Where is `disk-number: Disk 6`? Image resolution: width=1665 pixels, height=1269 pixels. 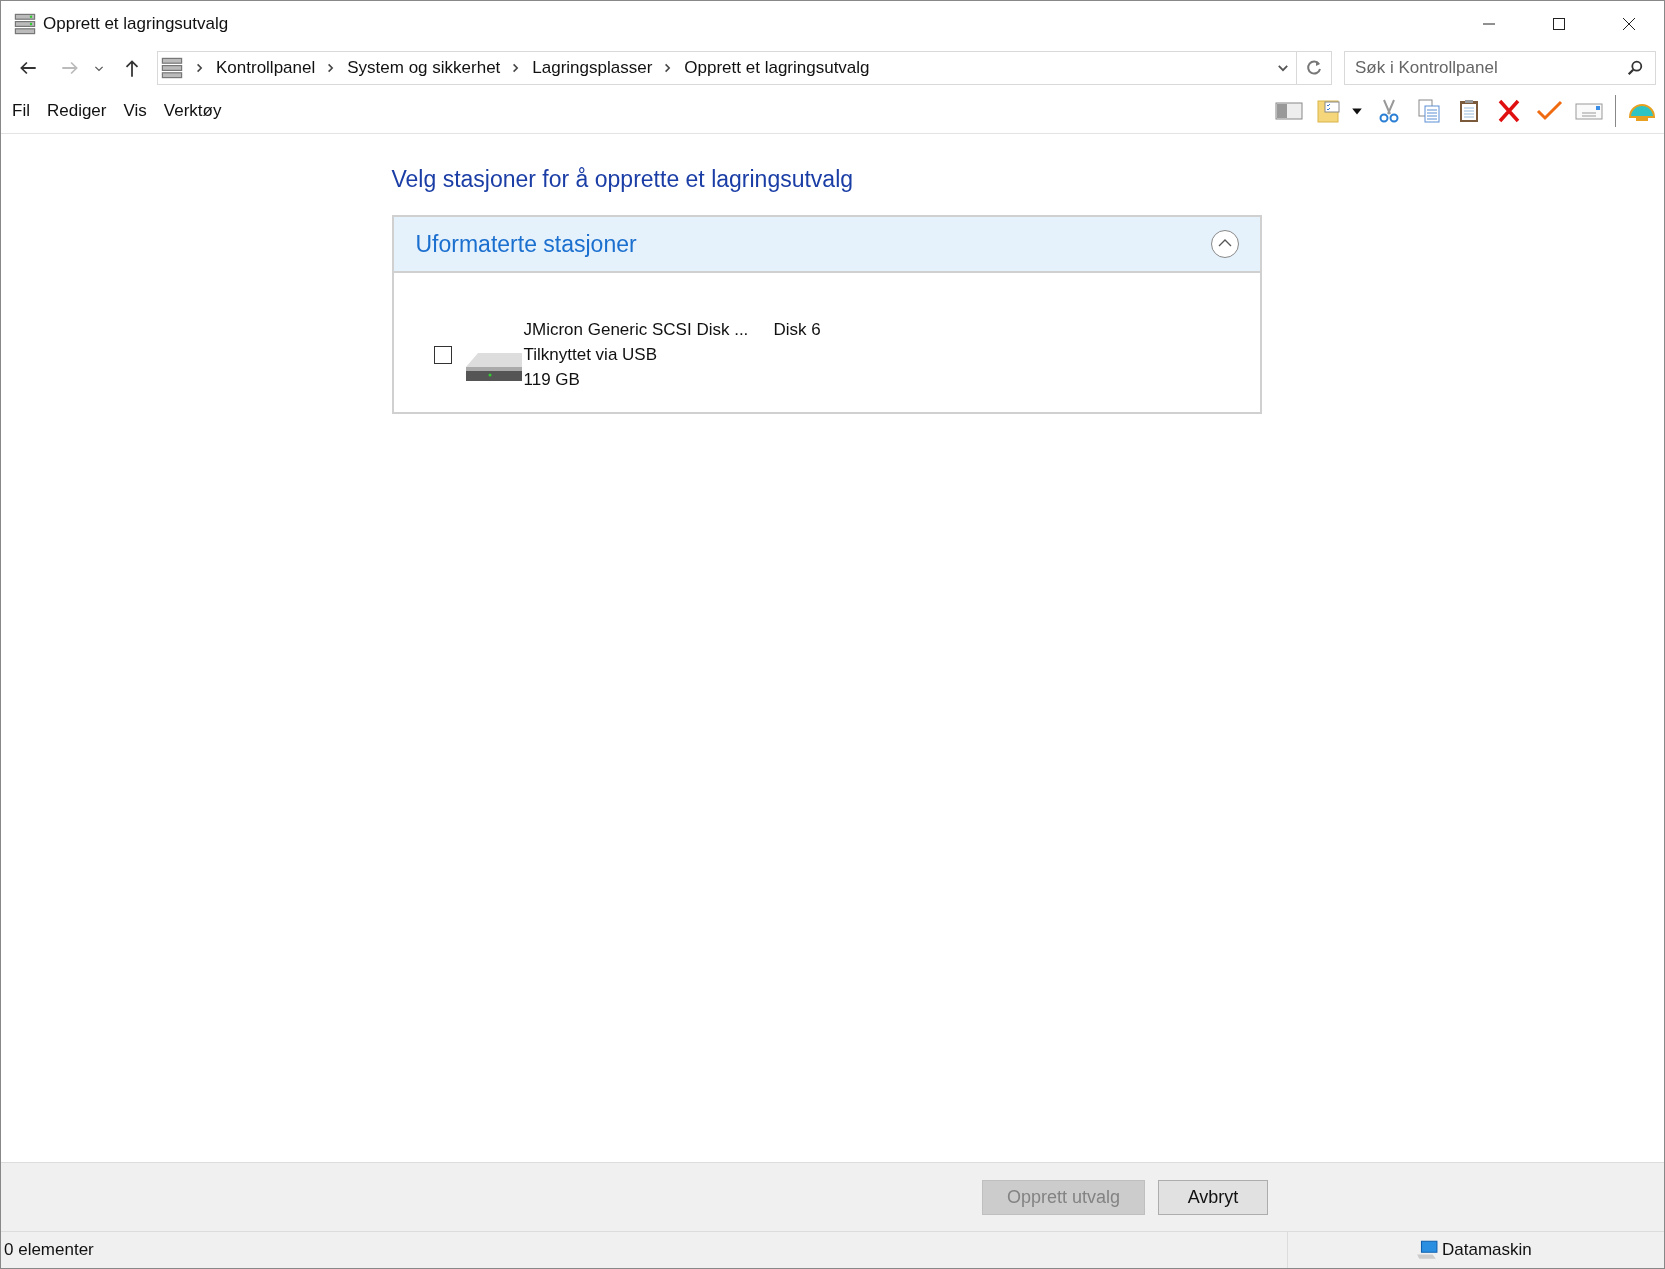
disk-number: Disk 6 is located at coordinates (797, 330).